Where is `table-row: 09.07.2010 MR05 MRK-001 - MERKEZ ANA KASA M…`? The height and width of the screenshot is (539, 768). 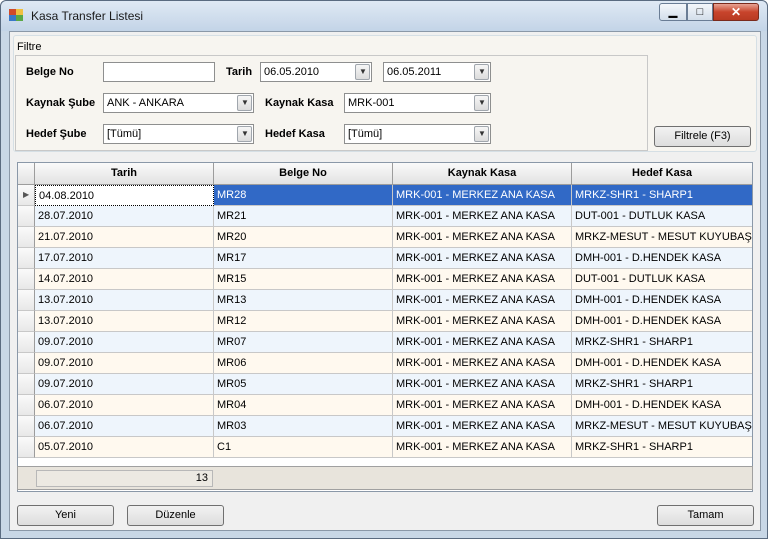 table-row: 09.07.2010 MR05 MRK-001 - MERKEZ ANA KASA M… is located at coordinates (385, 384).